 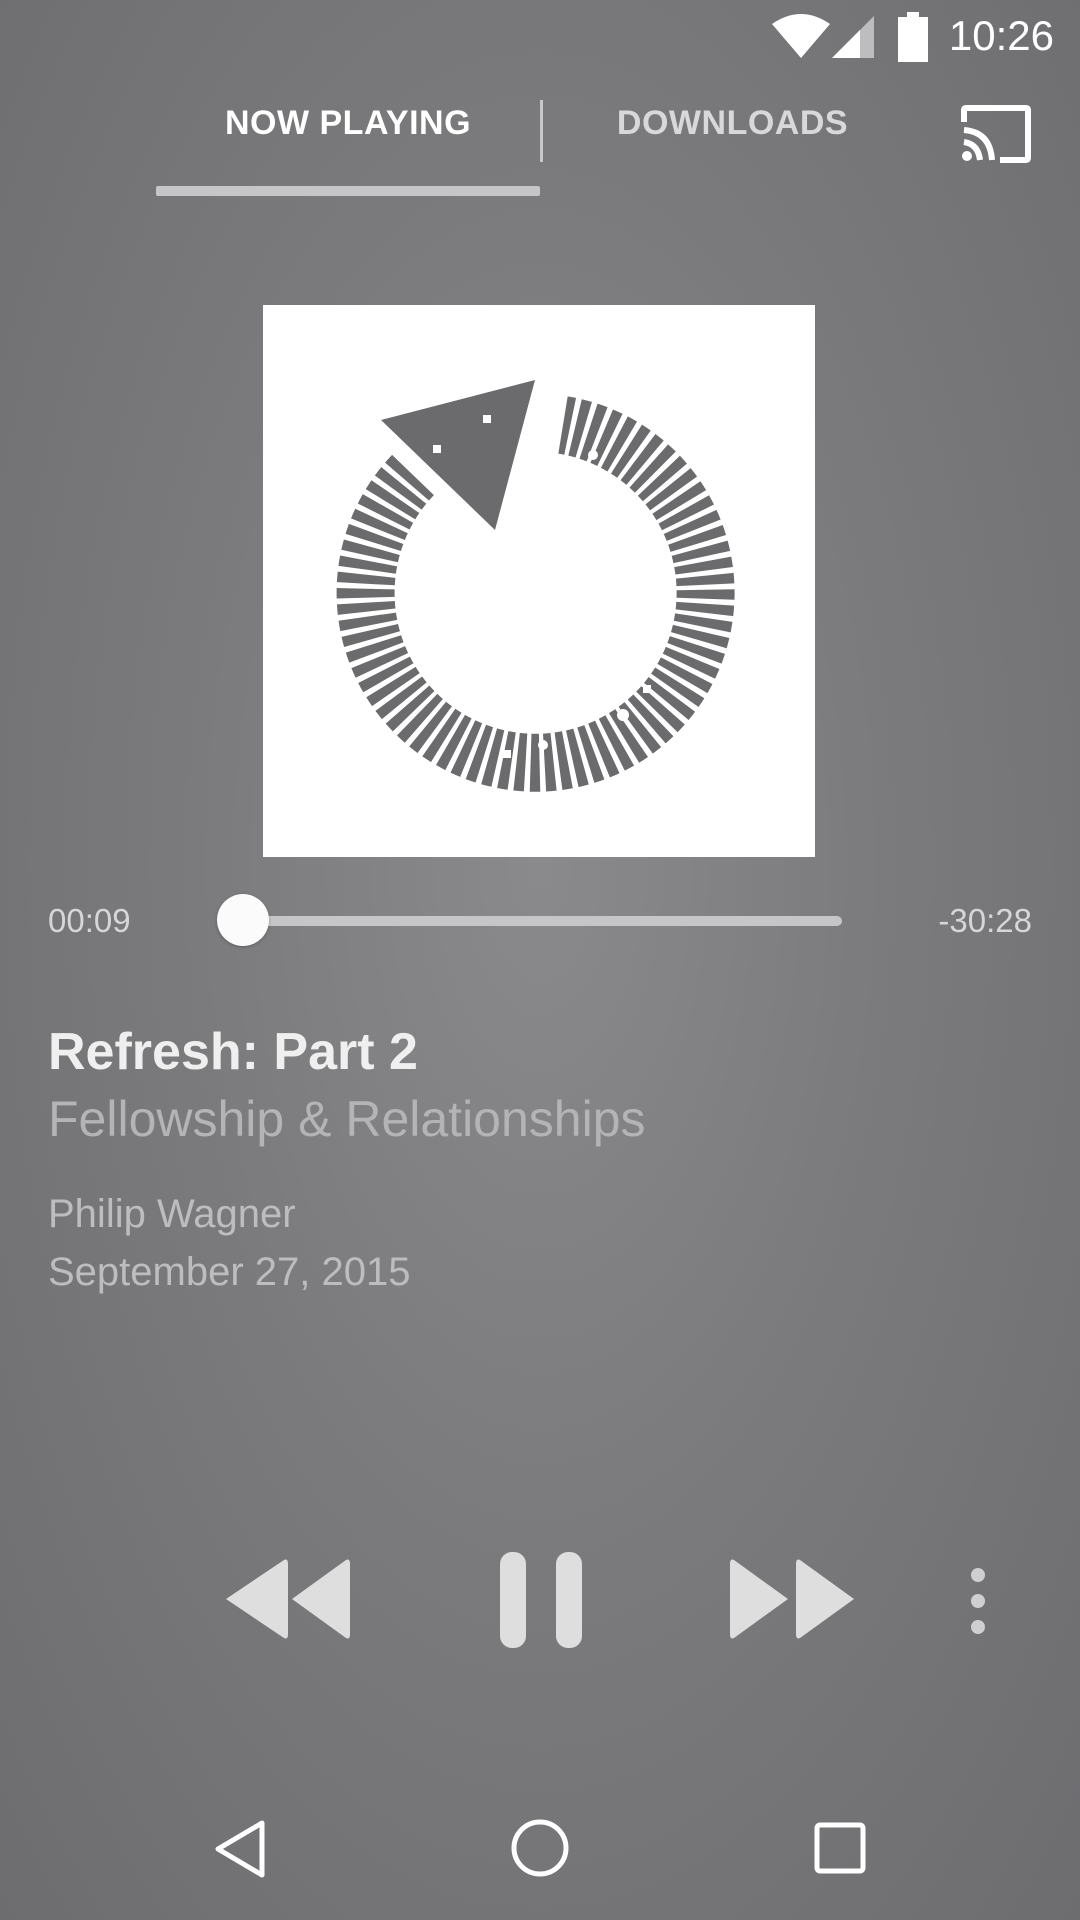 I want to click on tab-selected-indicator, so click(x=348, y=191).